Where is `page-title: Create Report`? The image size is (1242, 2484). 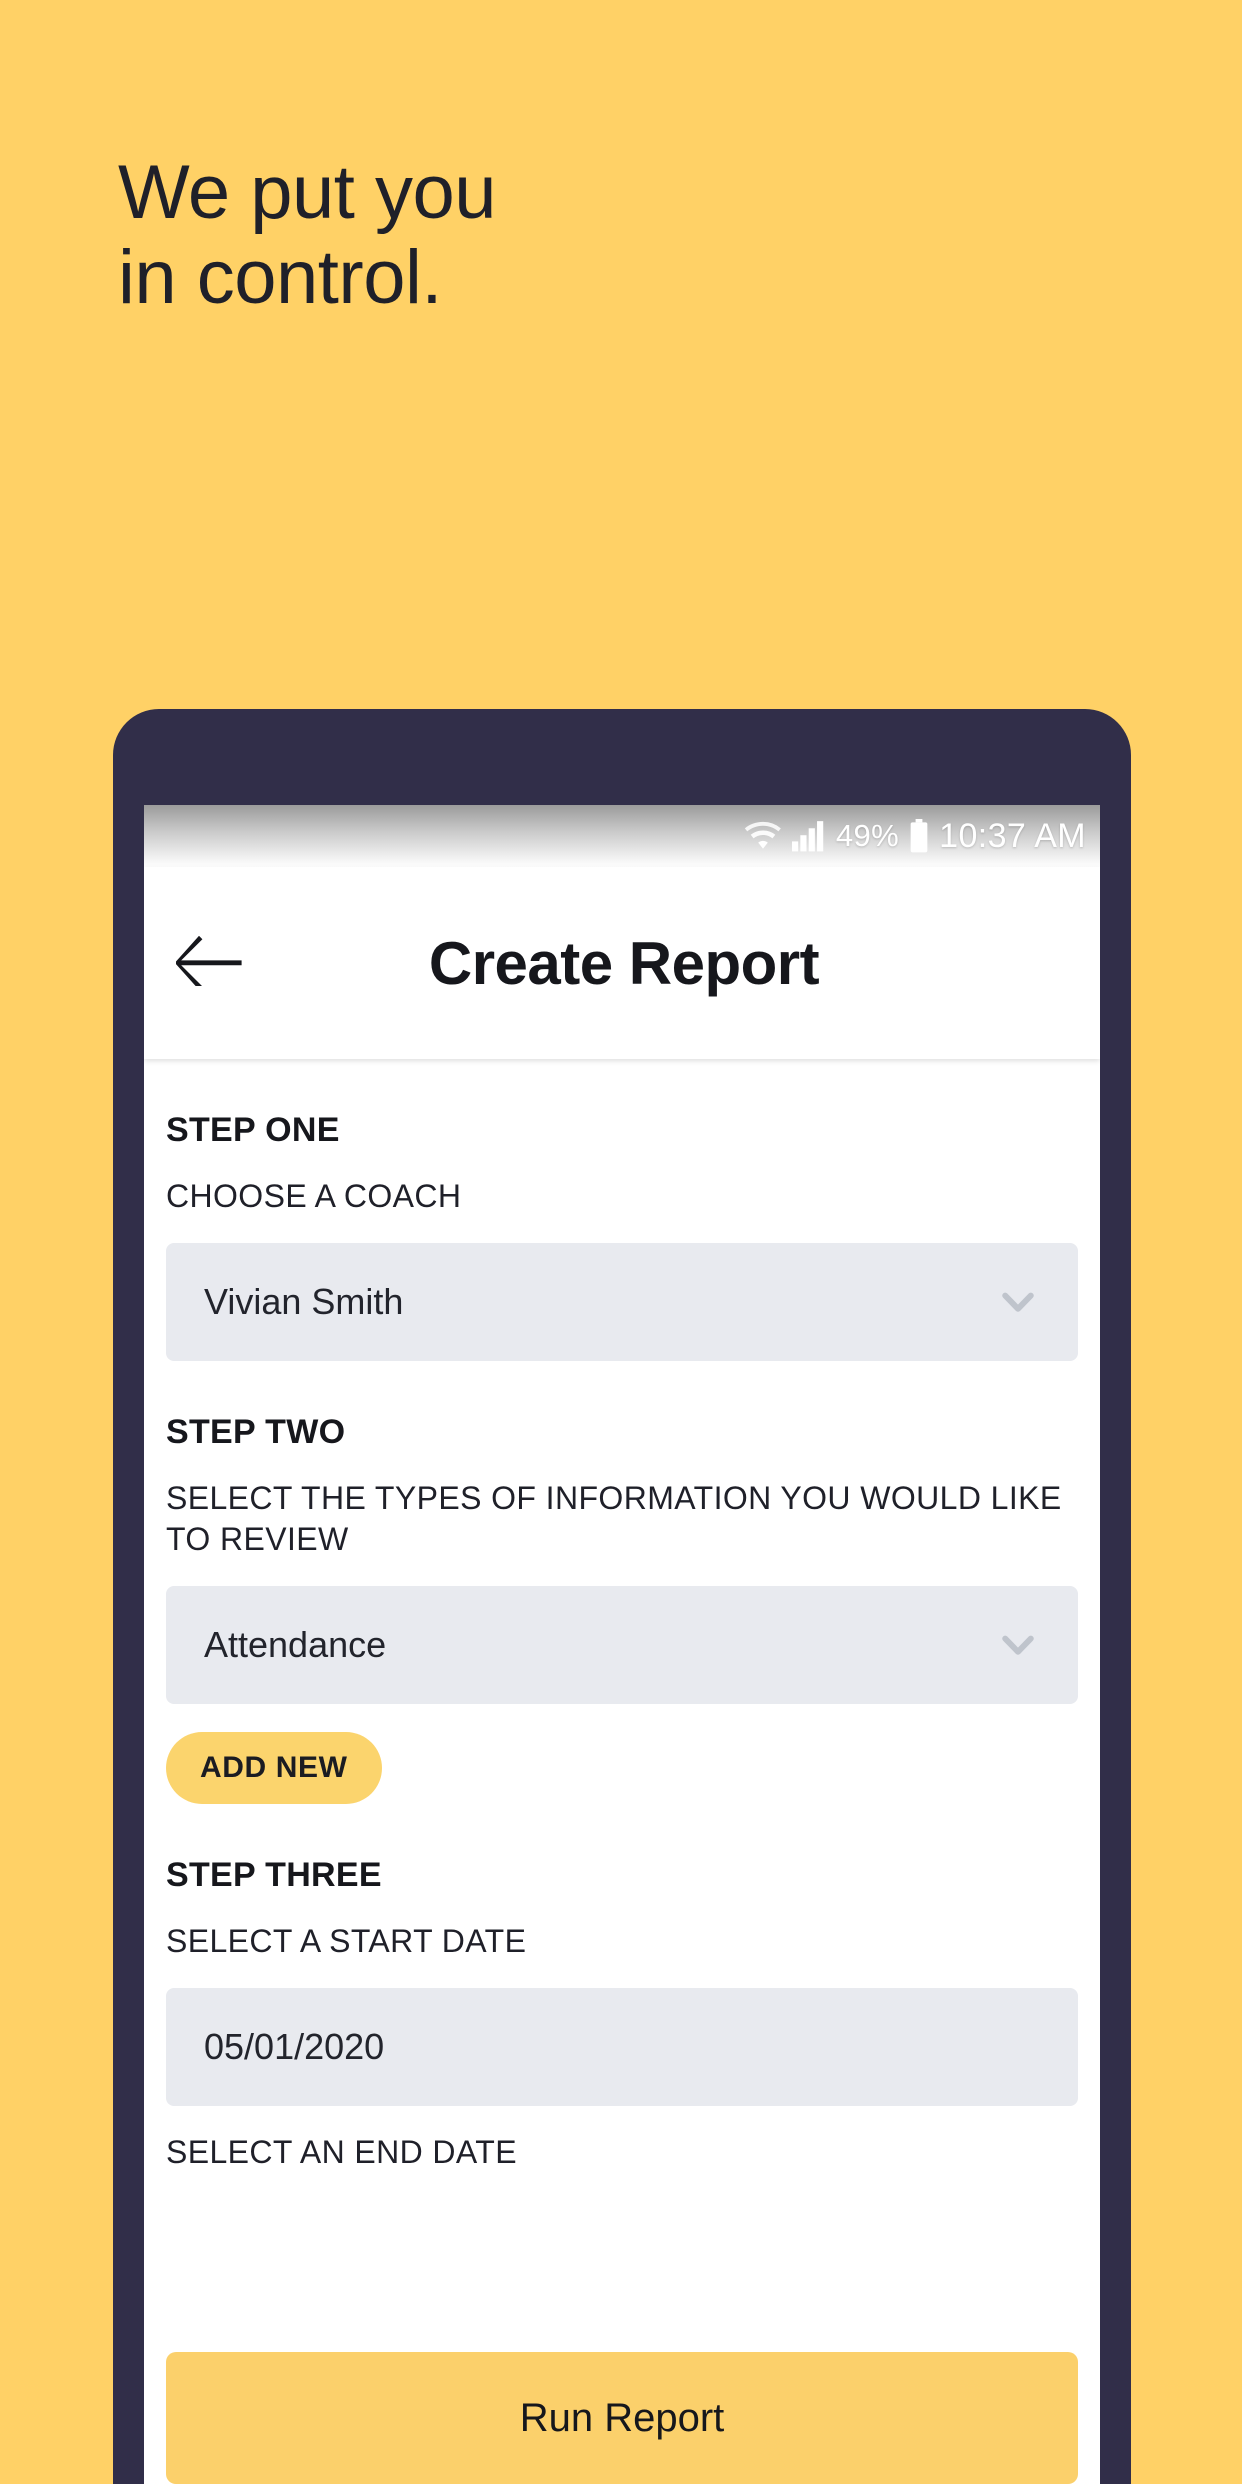 page-title: Create Report is located at coordinates (624, 963).